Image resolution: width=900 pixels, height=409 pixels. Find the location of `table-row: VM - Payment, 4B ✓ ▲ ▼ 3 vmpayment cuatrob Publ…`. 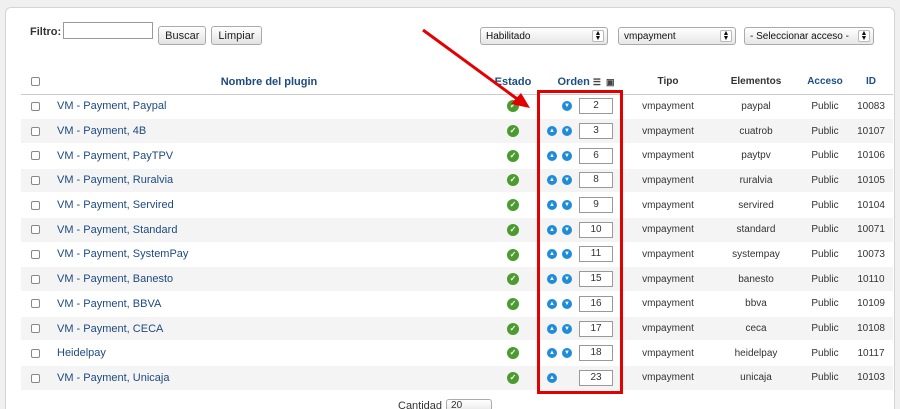

table-row: VM - Payment, 4B ✓ ▲ ▼ 3 vmpayment cuatrob Publ… is located at coordinates (457, 131).